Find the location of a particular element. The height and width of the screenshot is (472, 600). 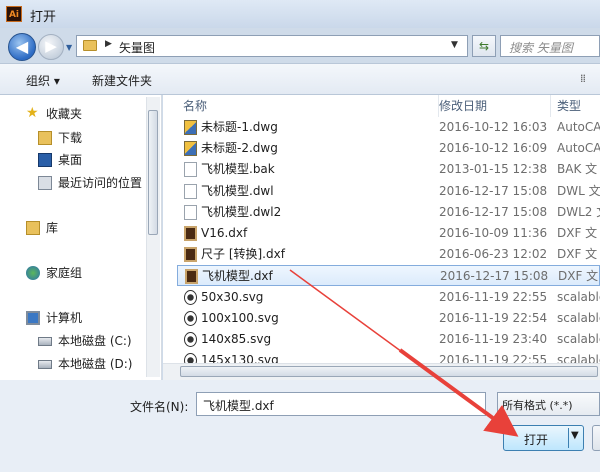

file-name: 140x85.svg is located at coordinates (236, 339).